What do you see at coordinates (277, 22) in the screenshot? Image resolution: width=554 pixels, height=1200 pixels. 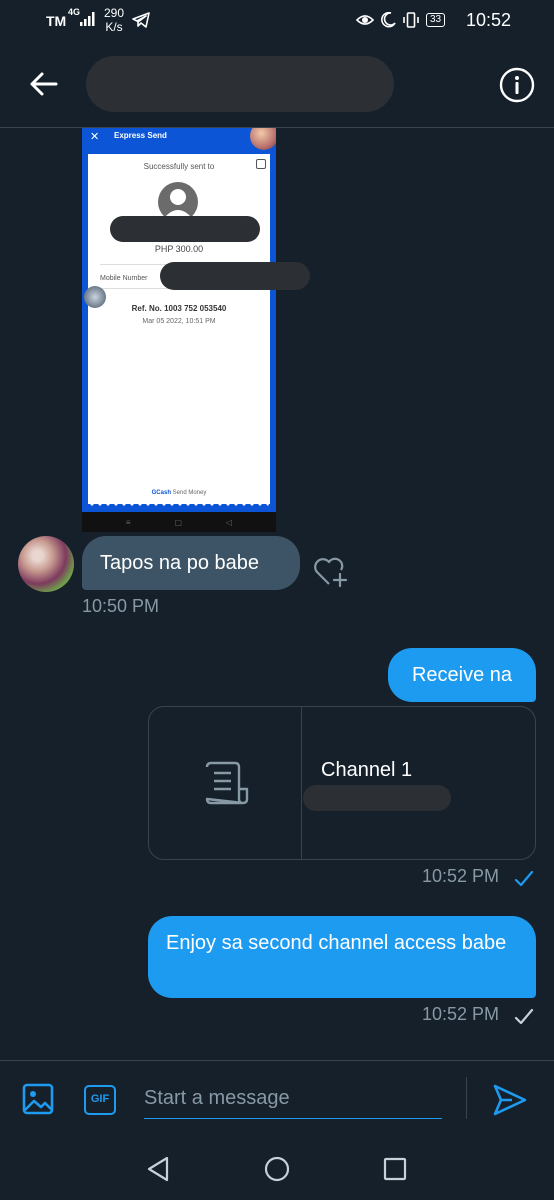 I see `status-bar: TM 4G 290 K/s 33 10:52` at bounding box center [277, 22].